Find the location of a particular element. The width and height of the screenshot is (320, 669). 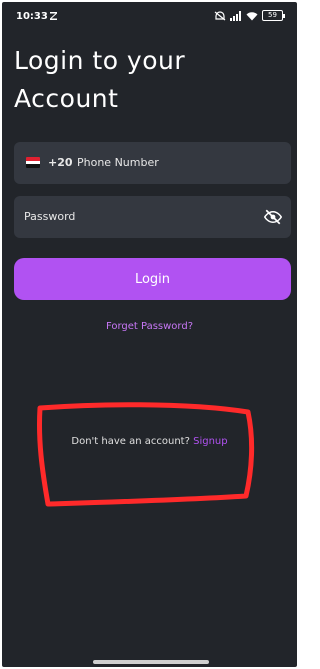

status-icons: 59 is located at coordinates (249, 15).